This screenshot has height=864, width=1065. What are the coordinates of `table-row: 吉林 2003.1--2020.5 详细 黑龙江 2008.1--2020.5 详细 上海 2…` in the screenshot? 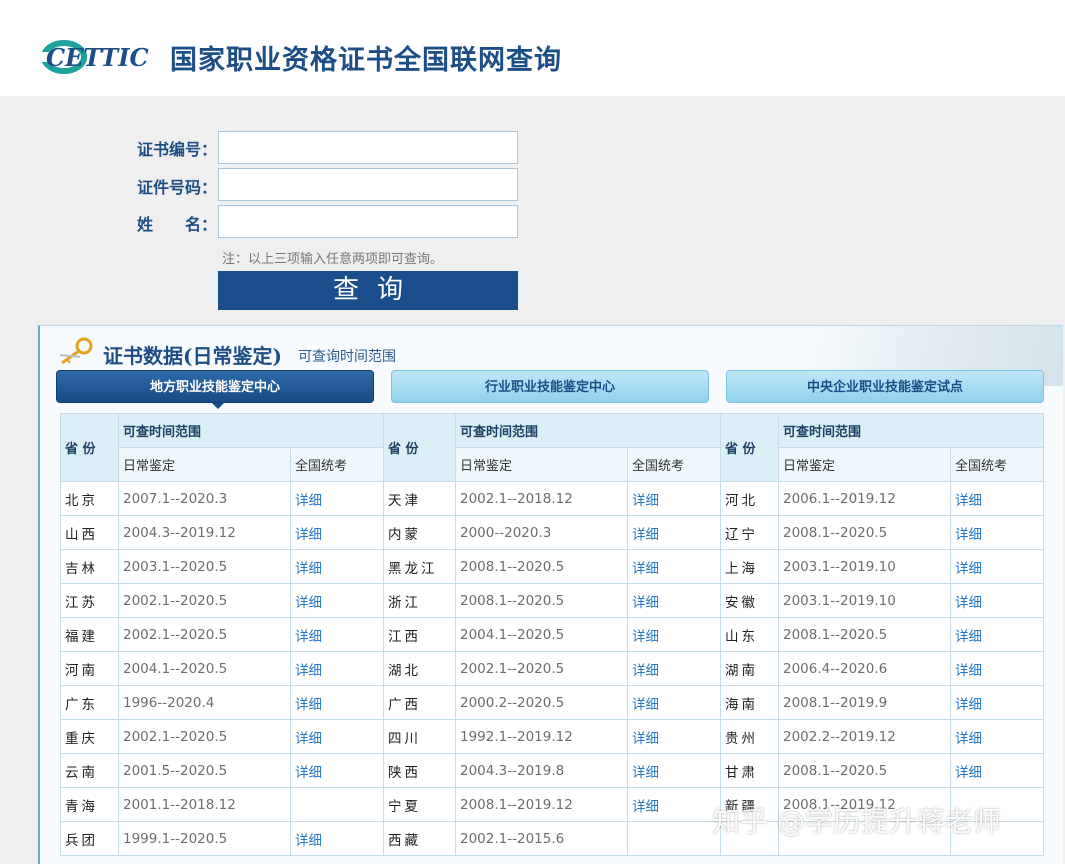 It's located at (552, 566).